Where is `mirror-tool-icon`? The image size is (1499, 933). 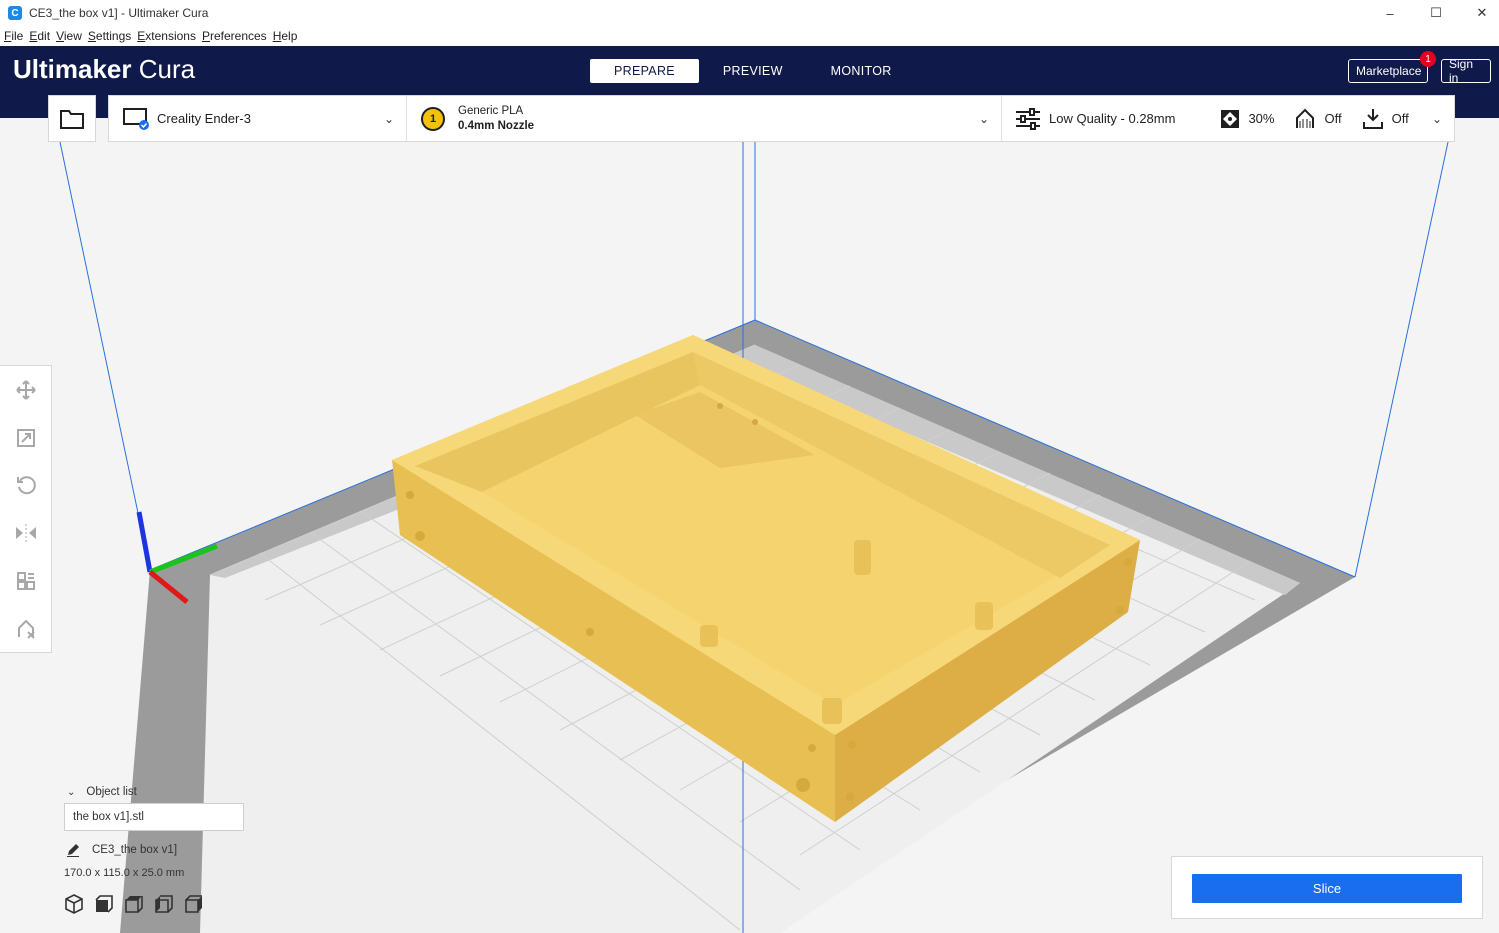 mirror-tool-icon is located at coordinates (26, 533).